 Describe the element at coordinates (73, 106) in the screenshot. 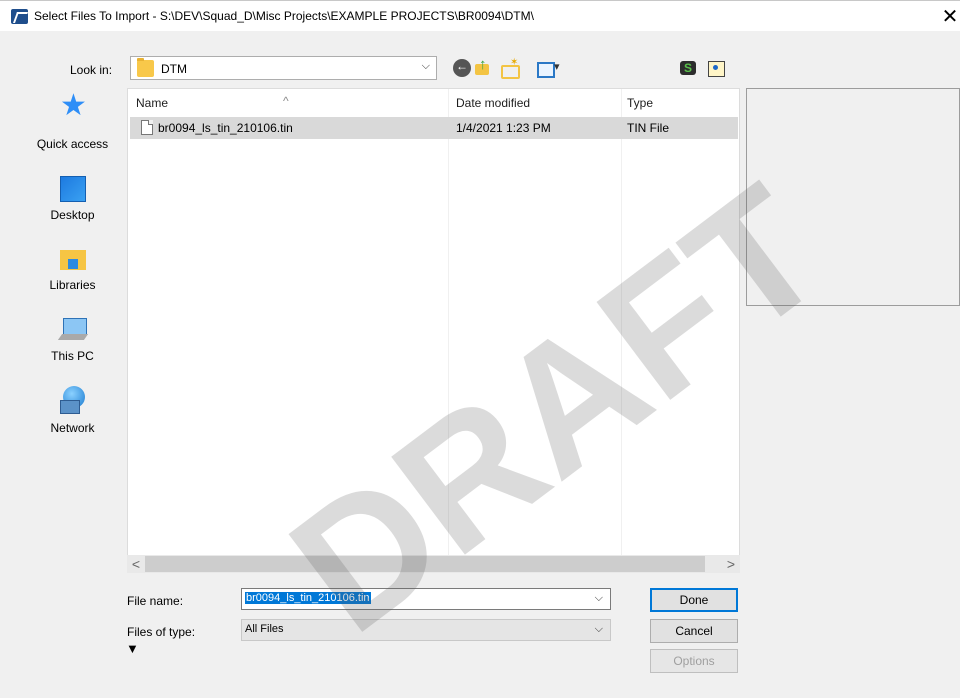

I see `quick-access-icon` at that location.